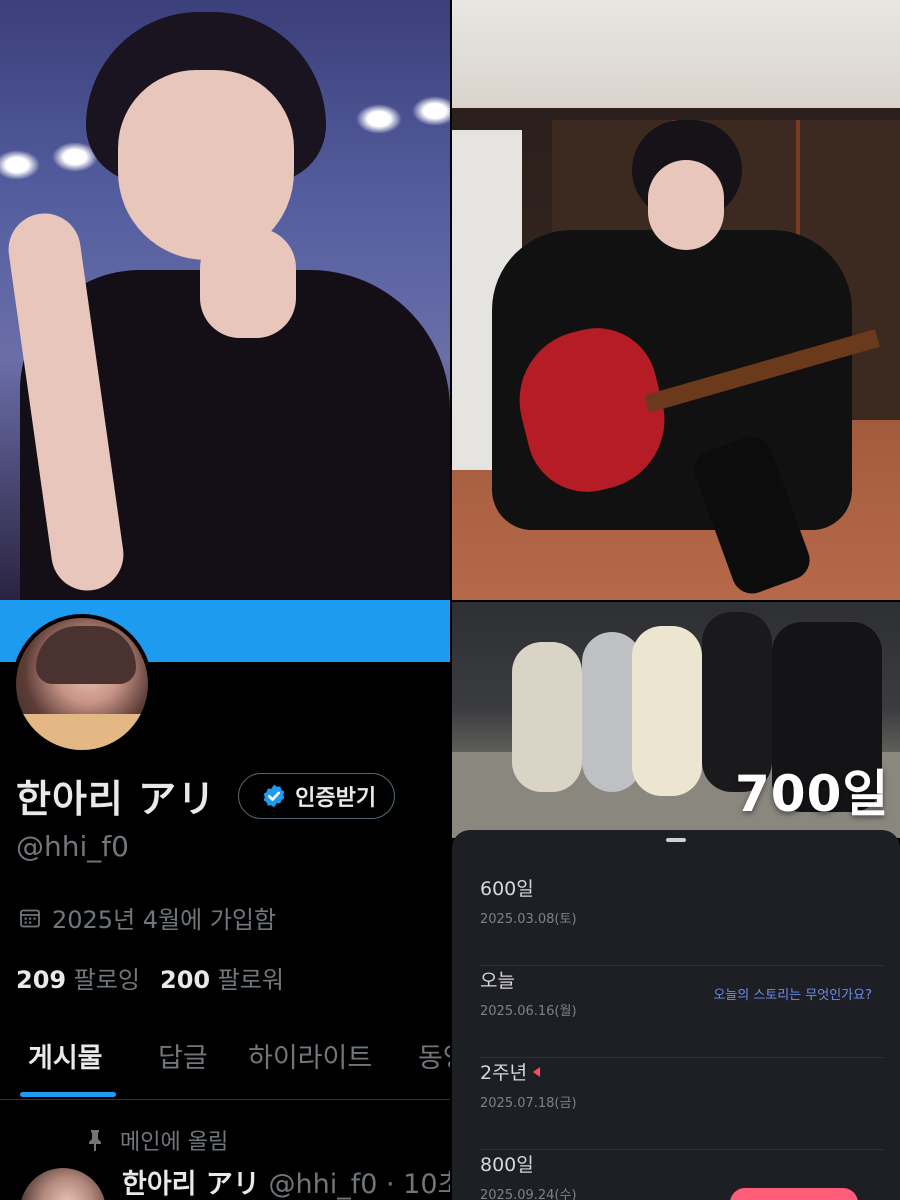 Image resolution: width=900 pixels, height=1200 pixels. What do you see at coordinates (528, 1103) in the screenshot?
I see `anniversary-date: 2025.07.18(금)` at bounding box center [528, 1103].